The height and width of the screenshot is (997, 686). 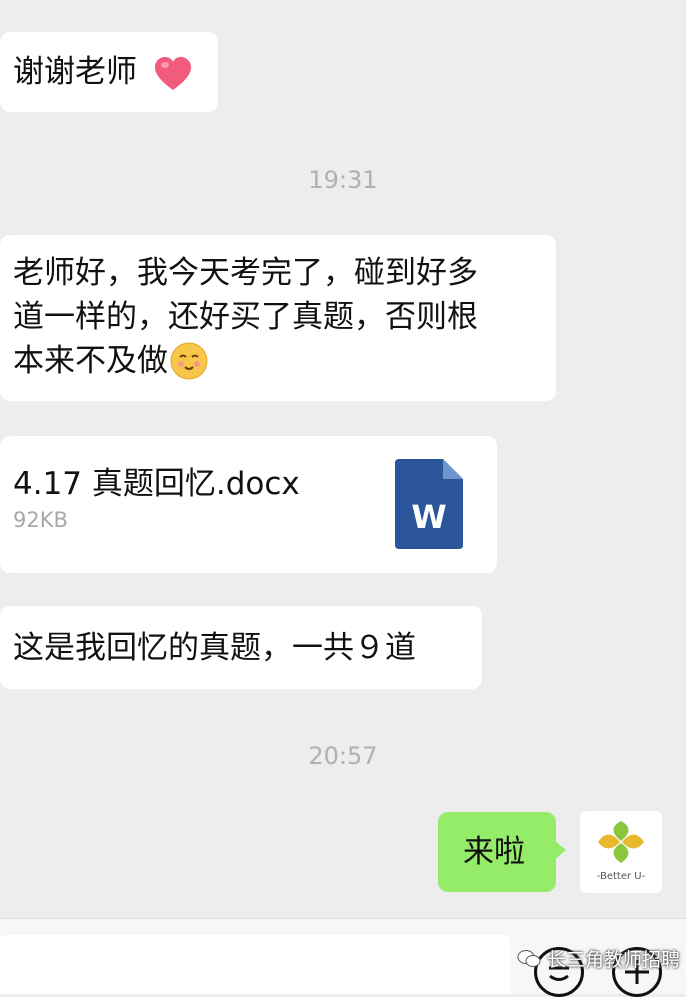 I want to click on message-bubble-received: 老师好，我今天考完了，碰到好多 道一样的，还好买了真题，否则根 本来不及做, so click(x=278, y=318).